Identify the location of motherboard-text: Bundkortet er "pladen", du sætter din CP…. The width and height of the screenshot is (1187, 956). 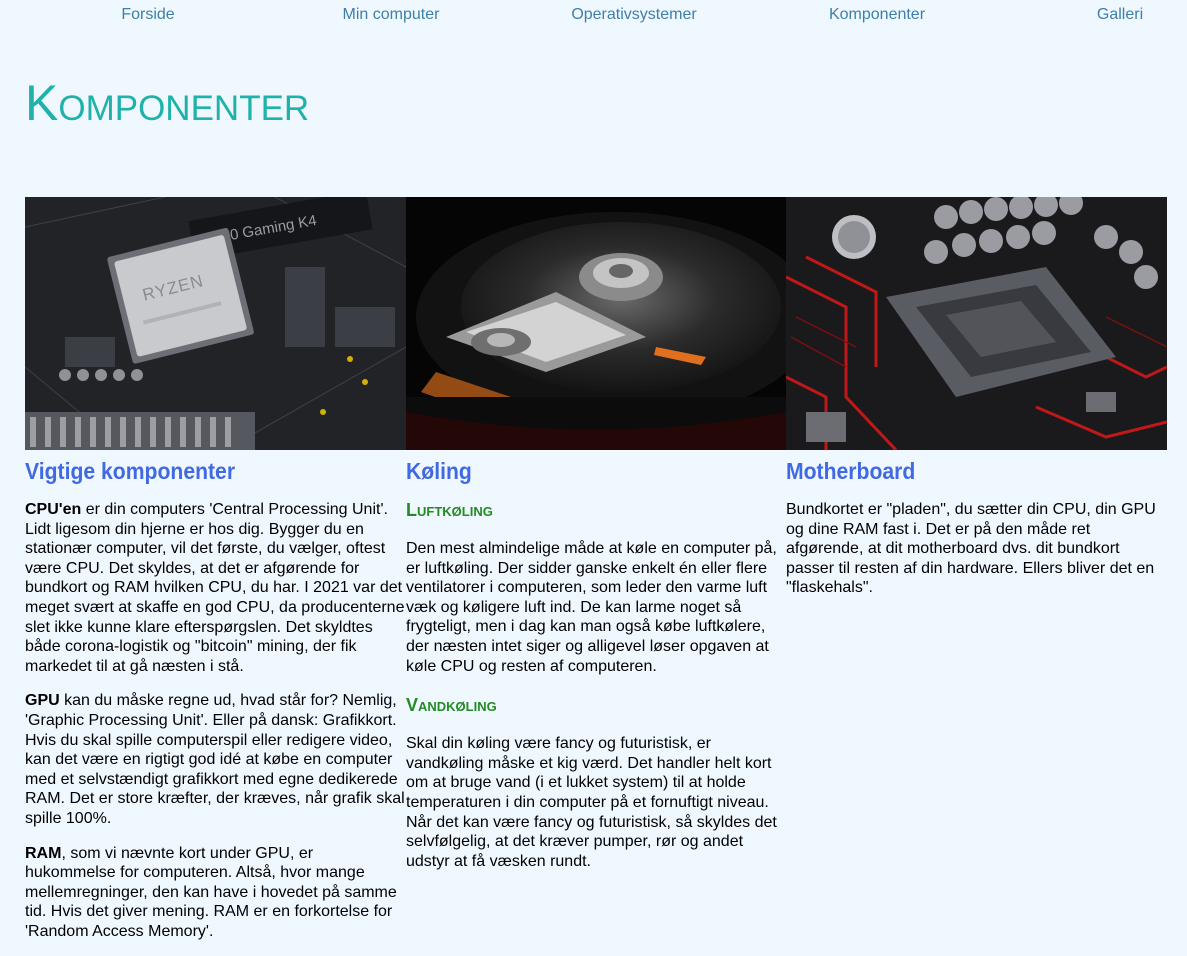
(971, 549).